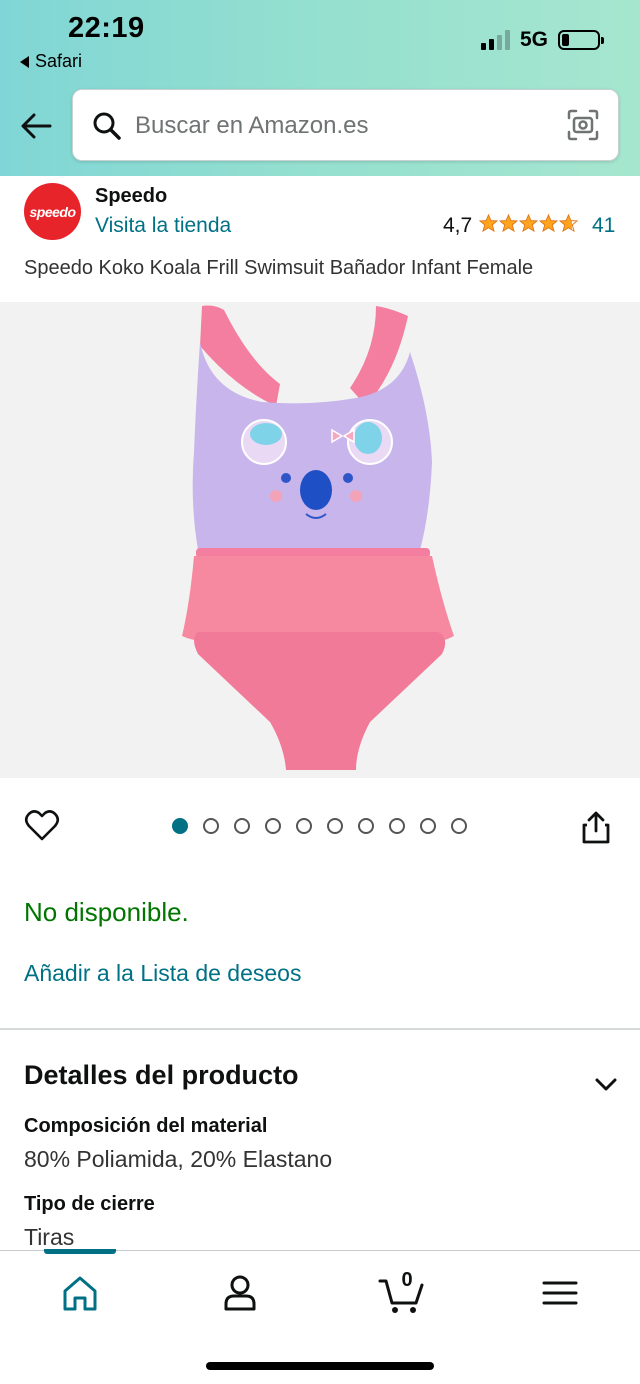  I want to click on app-header: 22:19 Safari 5G, so click(320, 88).